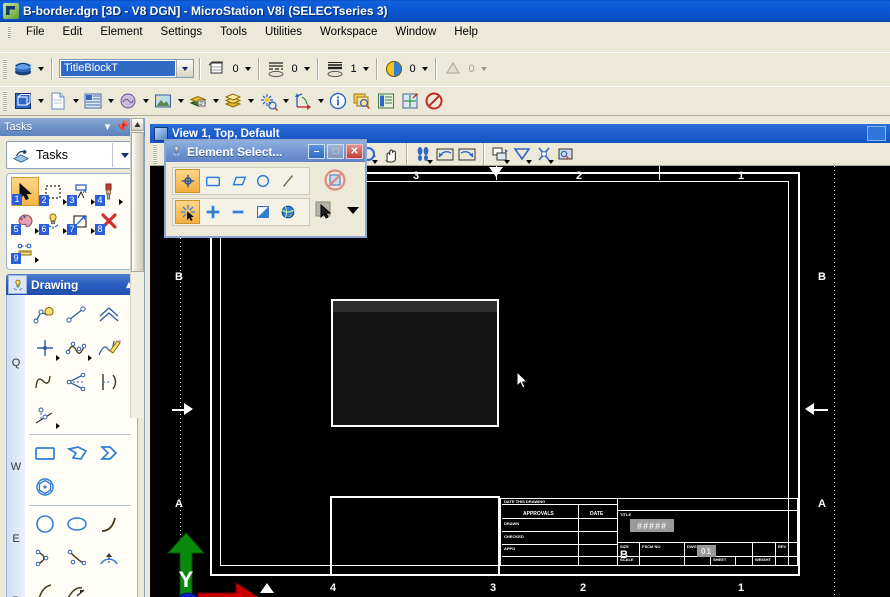  What do you see at coordinates (198, 101) in the screenshot?
I see `level-manager-icon` at bounding box center [198, 101].